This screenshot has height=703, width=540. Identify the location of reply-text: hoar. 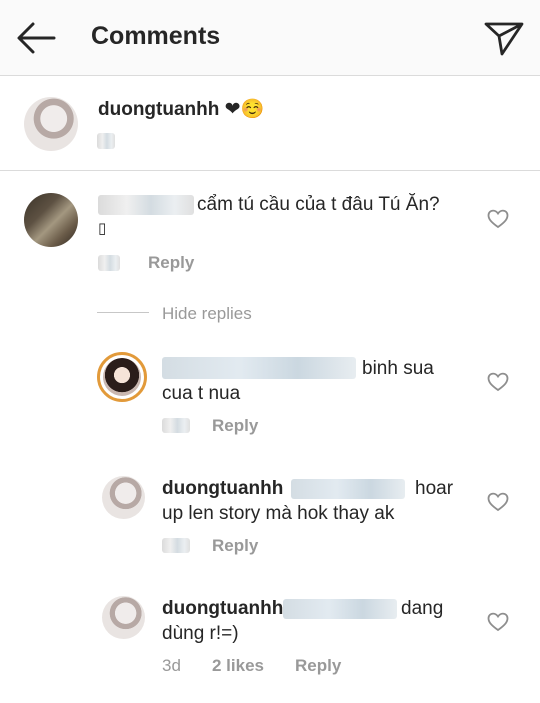
(434, 488).